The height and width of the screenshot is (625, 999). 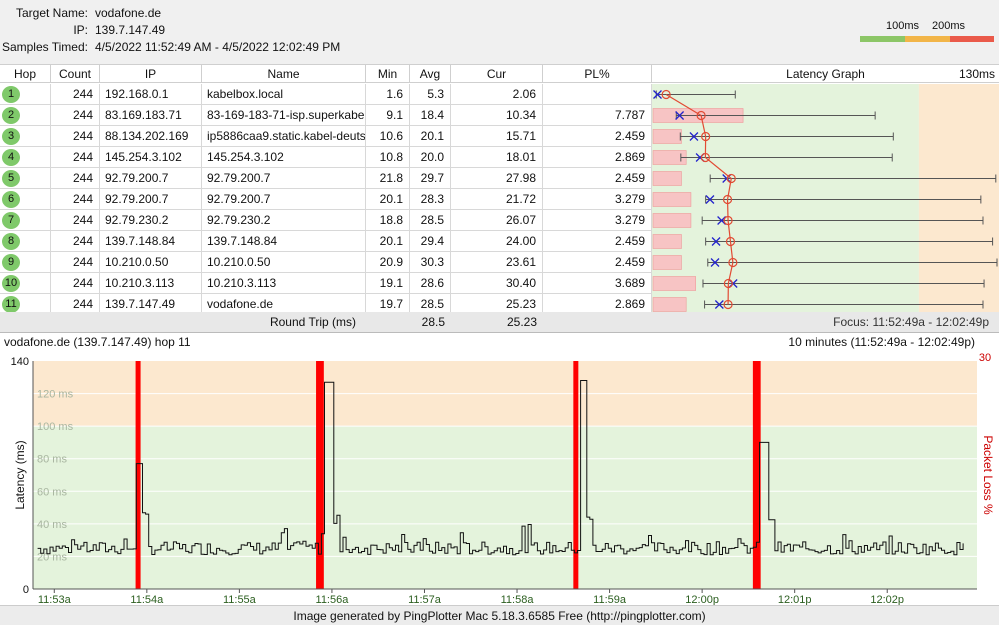 What do you see at coordinates (44, 47) in the screenshot?
I see `samples-label: Samples Timed:` at bounding box center [44, 47].